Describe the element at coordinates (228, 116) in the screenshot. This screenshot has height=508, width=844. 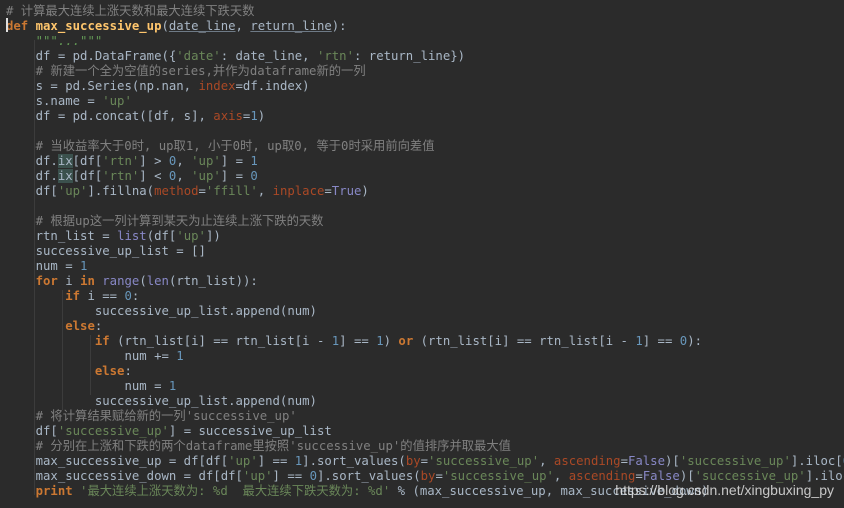
I see `code-token: axis` at that location.